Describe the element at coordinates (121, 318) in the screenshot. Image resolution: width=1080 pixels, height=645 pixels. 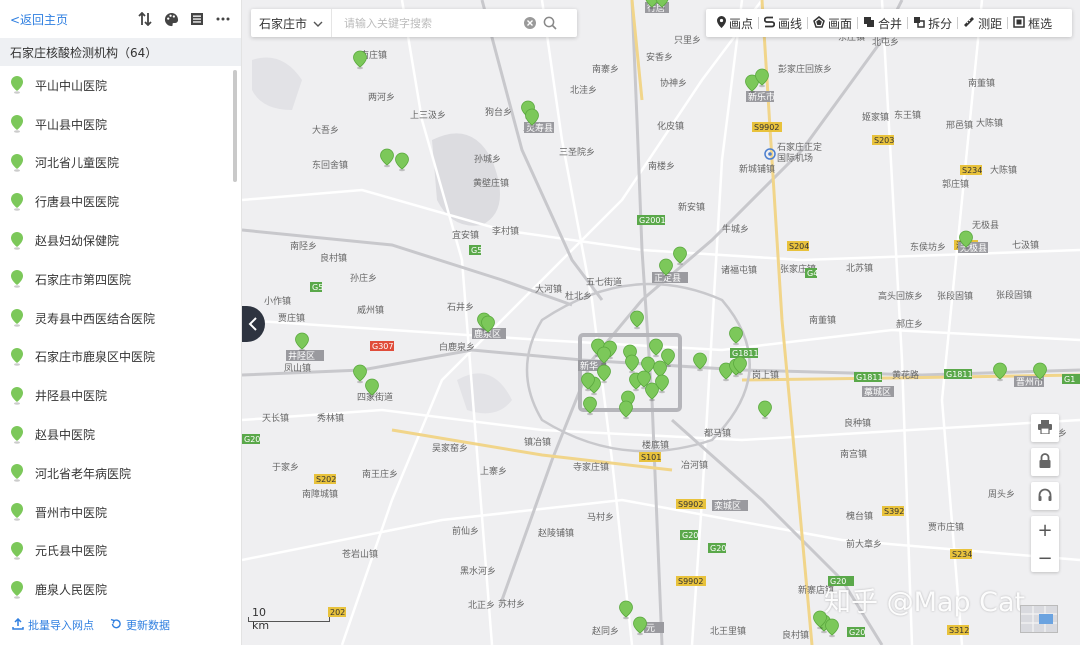
I see `list-item: 灵寿县中西医结合医院` at that location.